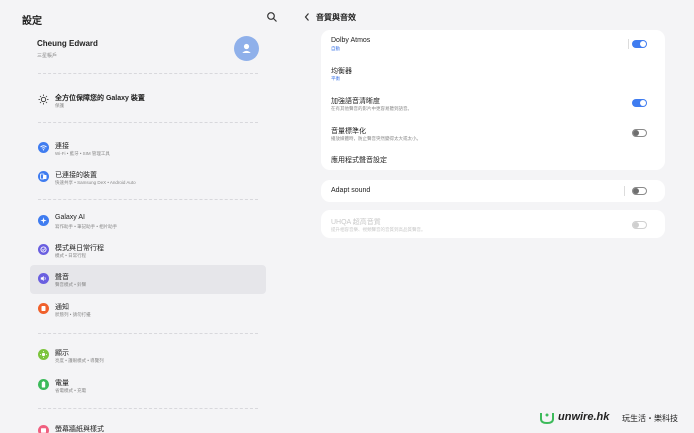 Image resolution: width=694 pixels, height=433 pixels. I want to click on watermark-brand: unwire.hk, so click(584, 417).